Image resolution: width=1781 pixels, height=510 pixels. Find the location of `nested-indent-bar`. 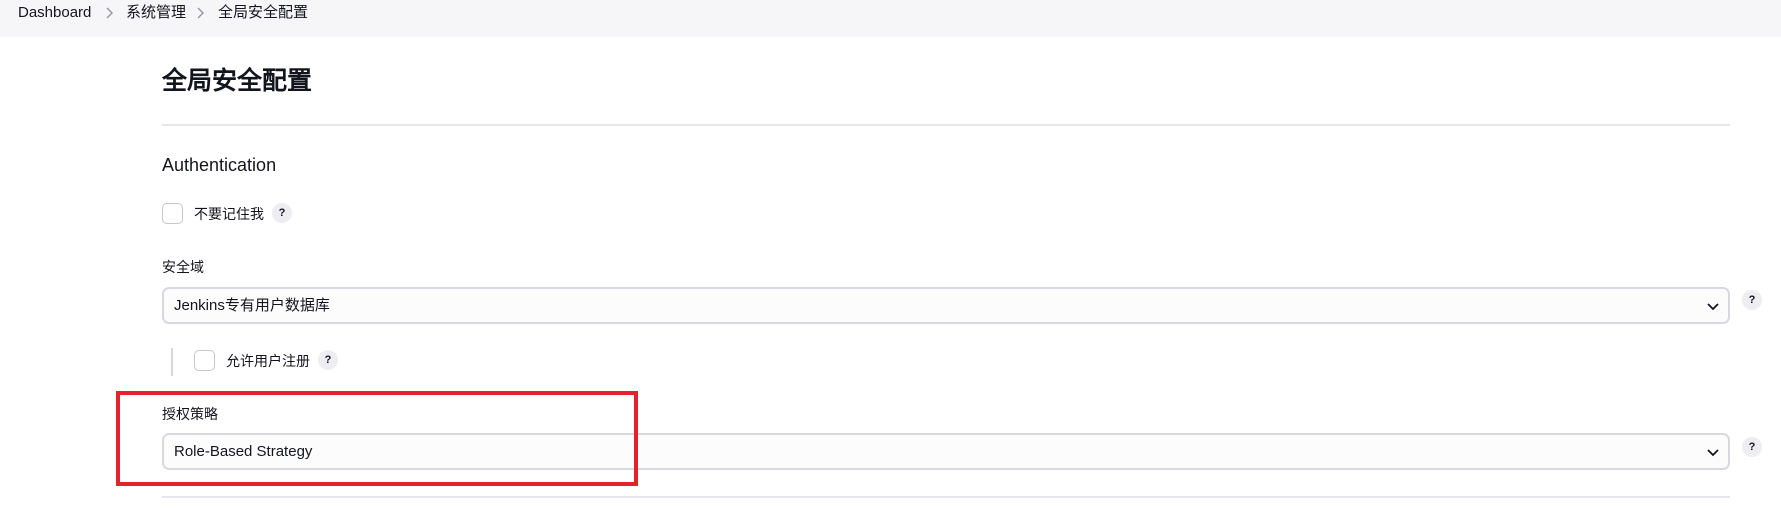

nested-indent-bar is located at coordinates (172, 362).